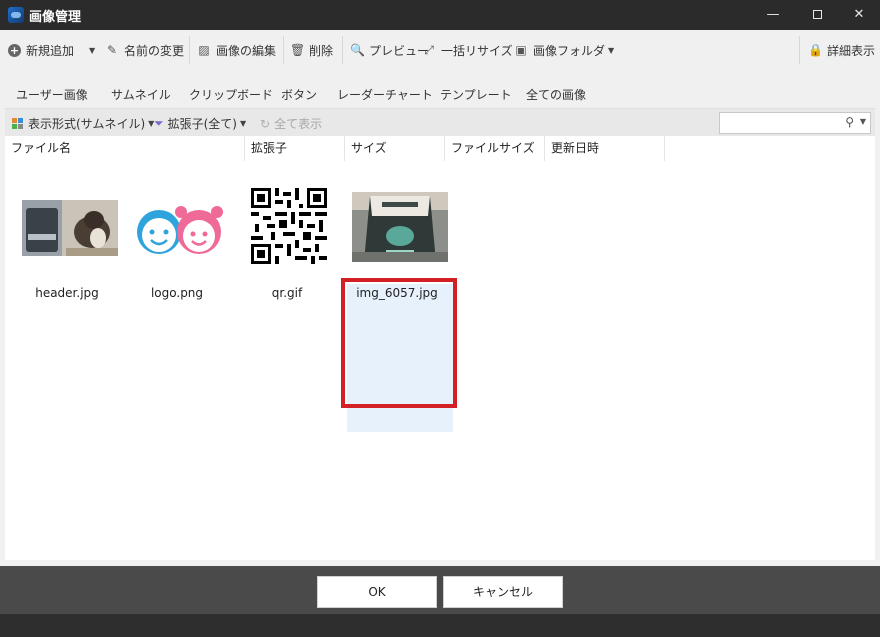 Image resolution: width=880 pixels, height=637 pixels. I want to click on pencil-icon: ✎, so click(112, 50).